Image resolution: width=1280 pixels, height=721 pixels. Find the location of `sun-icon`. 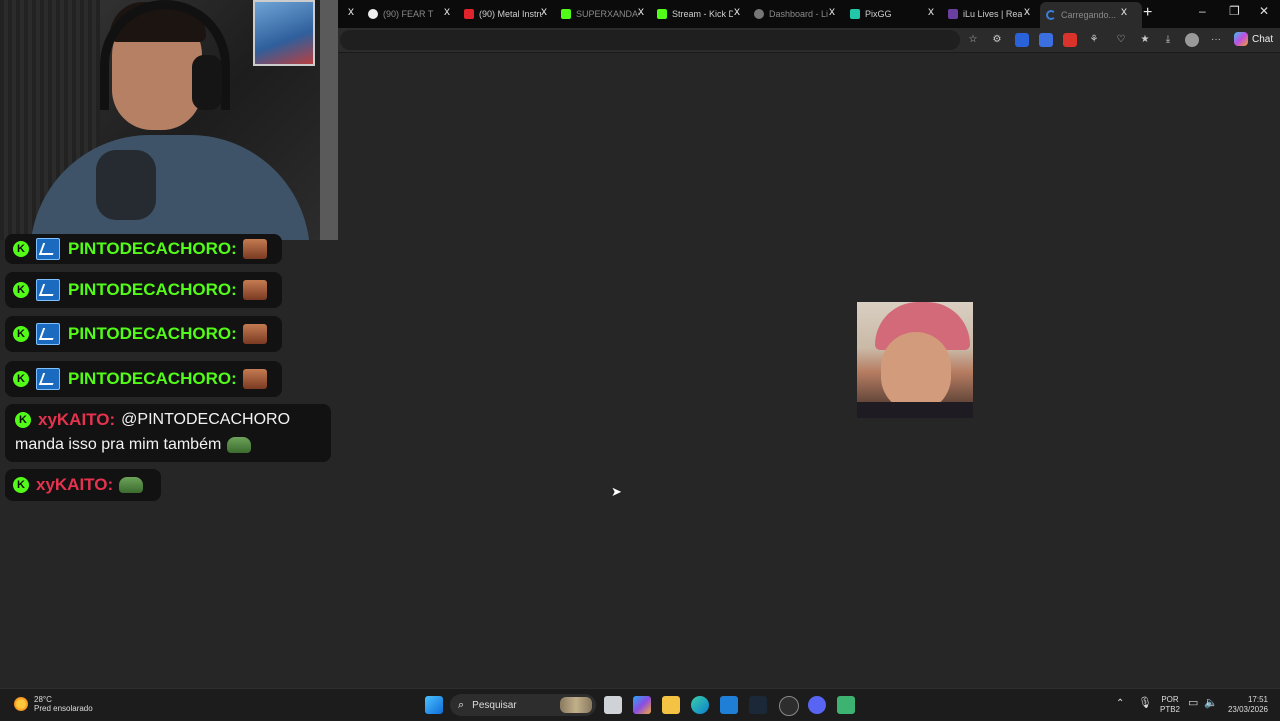

sun-icon is located at coordinates (21, 704).